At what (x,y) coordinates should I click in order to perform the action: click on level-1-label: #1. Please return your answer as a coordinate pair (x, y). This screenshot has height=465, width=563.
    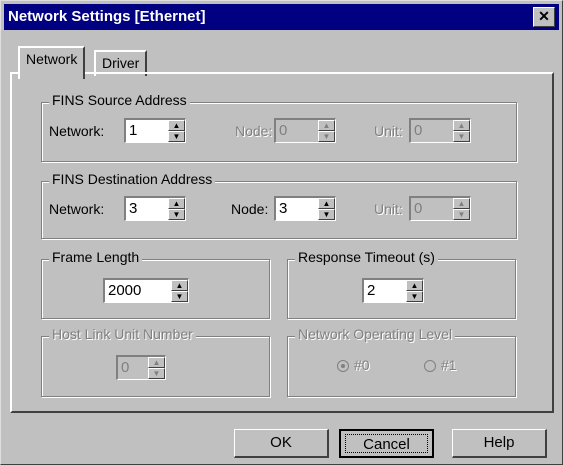
    Looking at the image, I should click on (449, 365).